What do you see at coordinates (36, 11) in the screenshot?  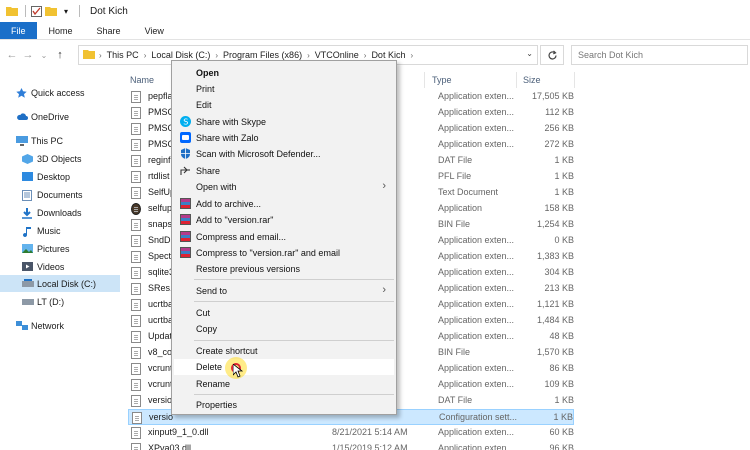 I see `properties-checkbox-icon` at bounding box center [36, 11].